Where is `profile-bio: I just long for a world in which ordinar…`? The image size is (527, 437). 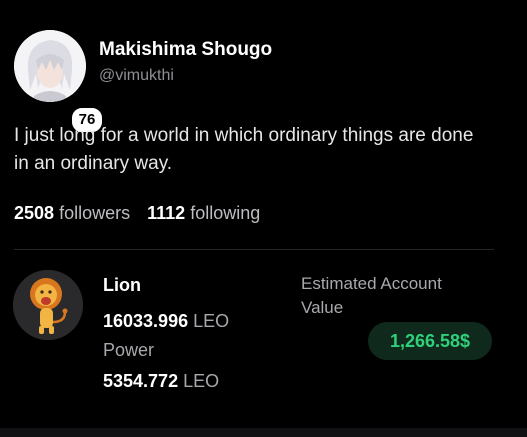 profile-bio: I just long for a world in which ordinar… is located at coordinates (244, 149).